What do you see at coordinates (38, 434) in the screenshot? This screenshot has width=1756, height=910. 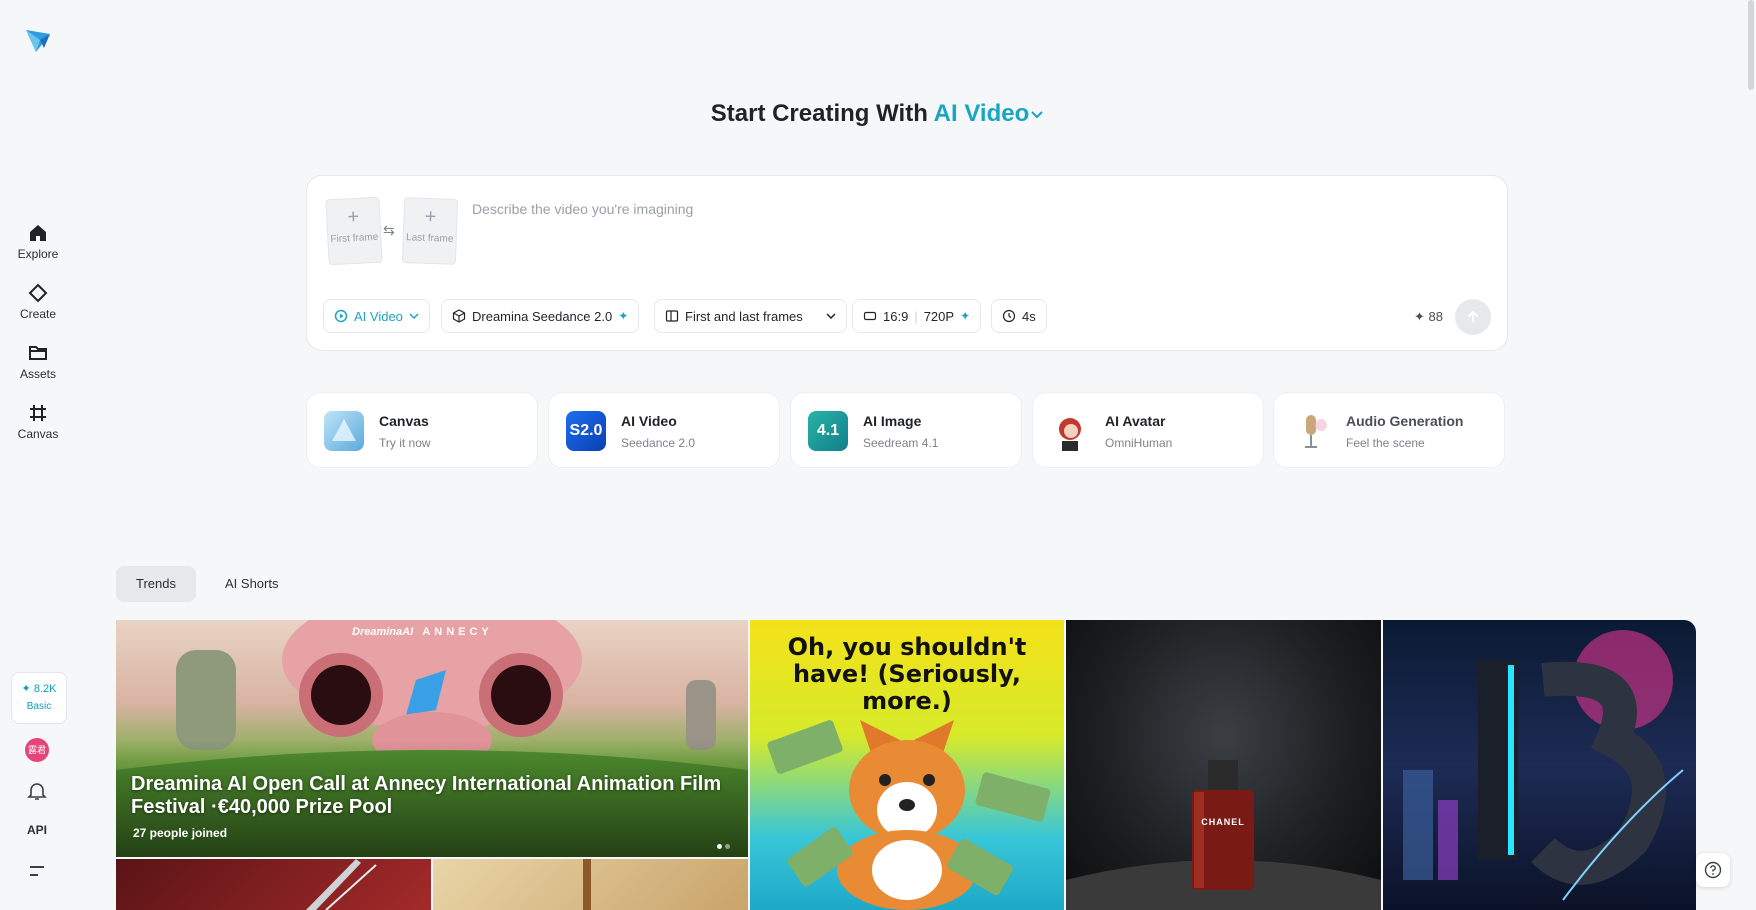 I see `sidebar-item-label: Canvas` at bounding box center [38, 434].